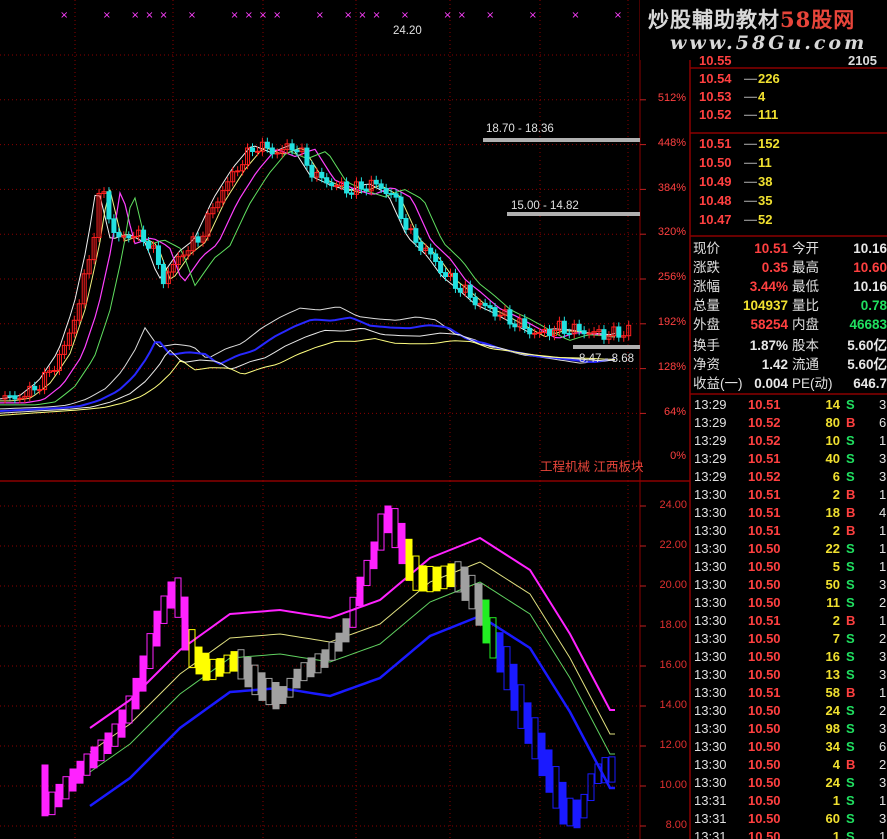 The height and width of the screenshot is (839, 887). What do you see at coordinates (789, 477) in the screenshot?
I see `tick-row: 13:29 10.52 6 S 3` at bounding box center [789, 477].